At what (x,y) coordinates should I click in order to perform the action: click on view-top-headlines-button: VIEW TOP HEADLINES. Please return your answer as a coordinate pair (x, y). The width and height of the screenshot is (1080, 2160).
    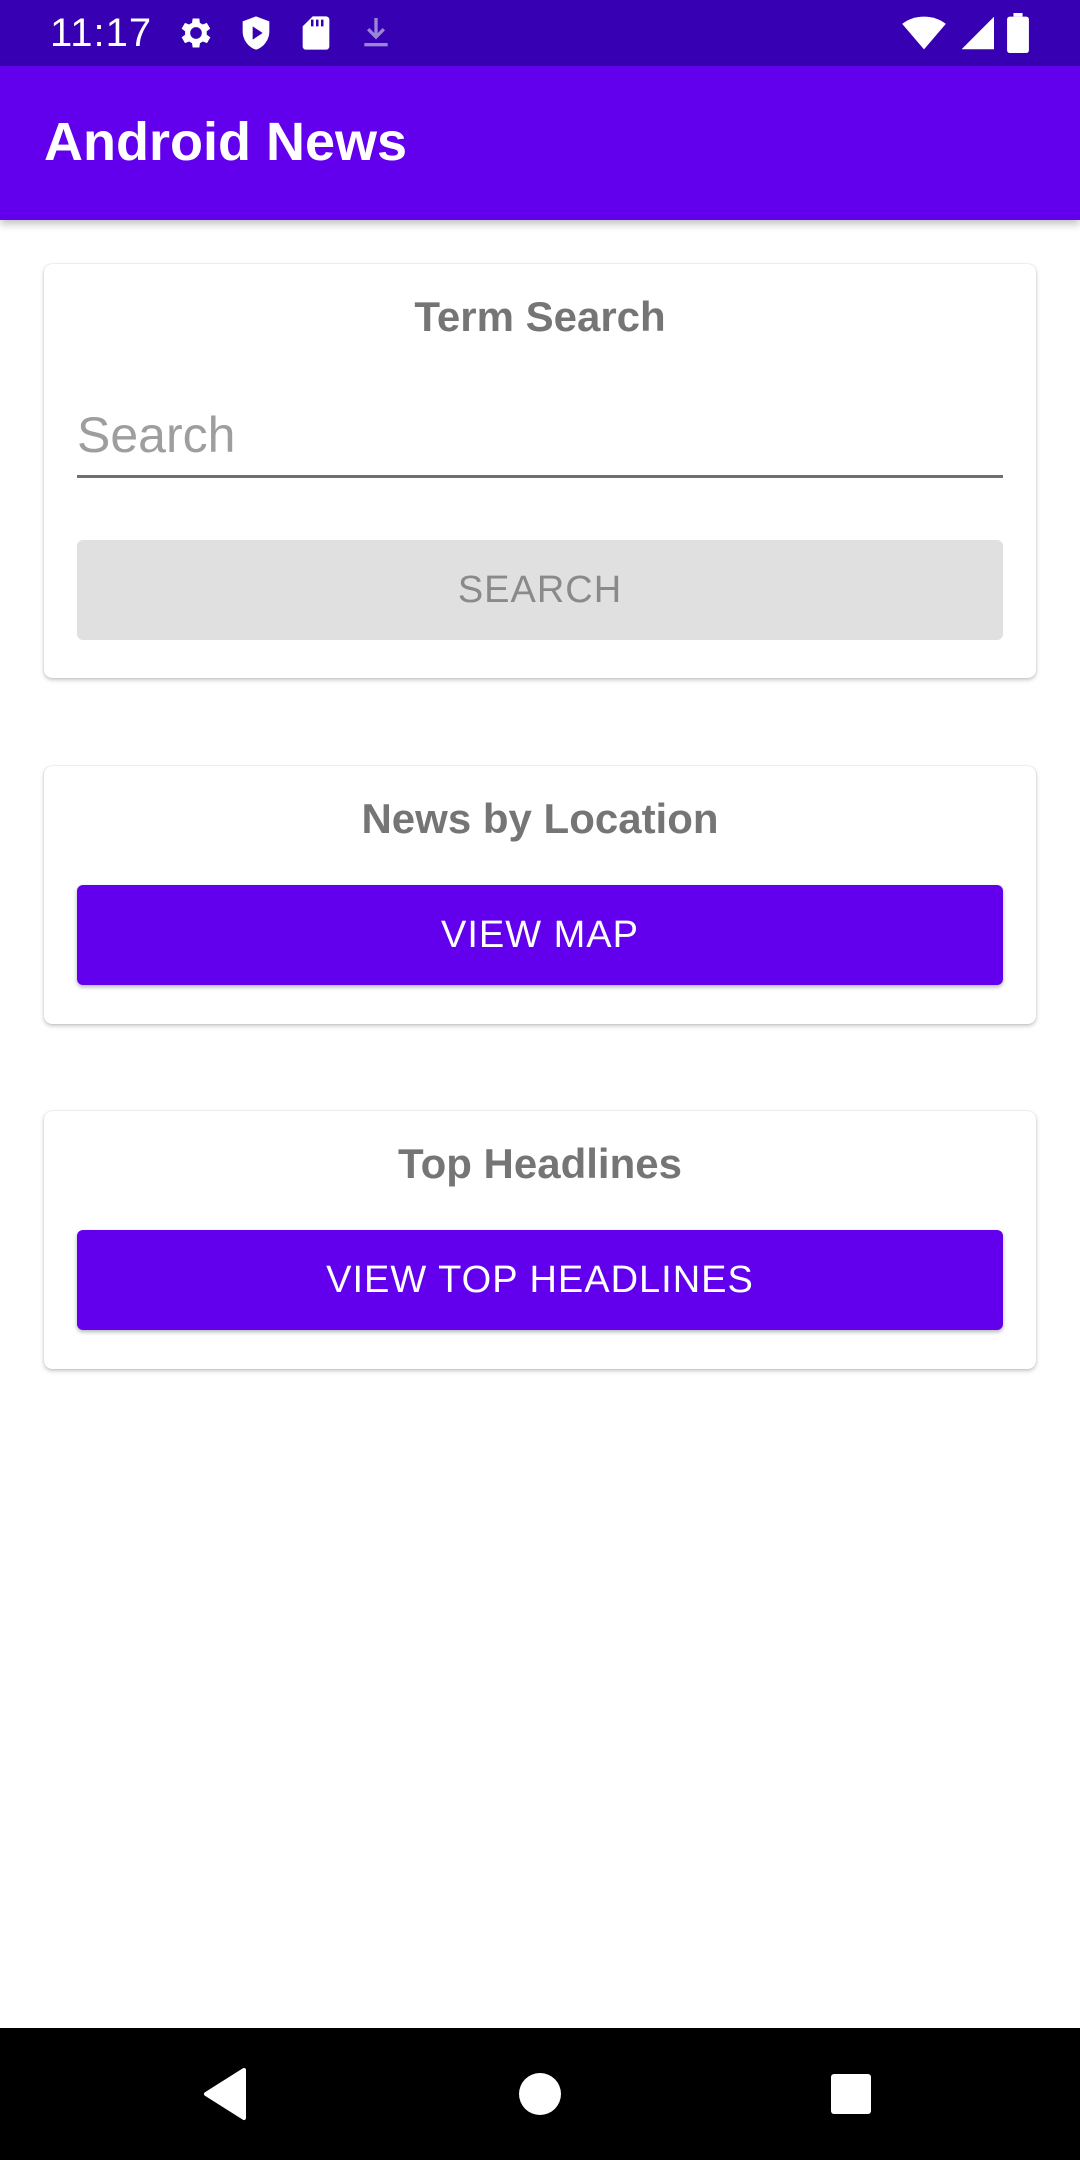
    Looking at the image, I should click on (540, 1280).